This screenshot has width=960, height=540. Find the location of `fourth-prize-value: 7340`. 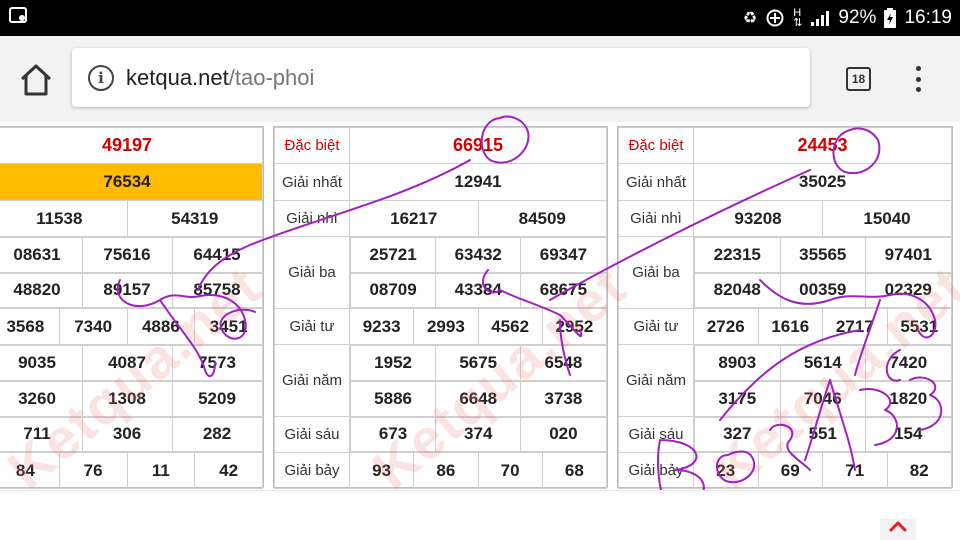

fourth-prize-value: 7340 is located at coordinates (93, 326).